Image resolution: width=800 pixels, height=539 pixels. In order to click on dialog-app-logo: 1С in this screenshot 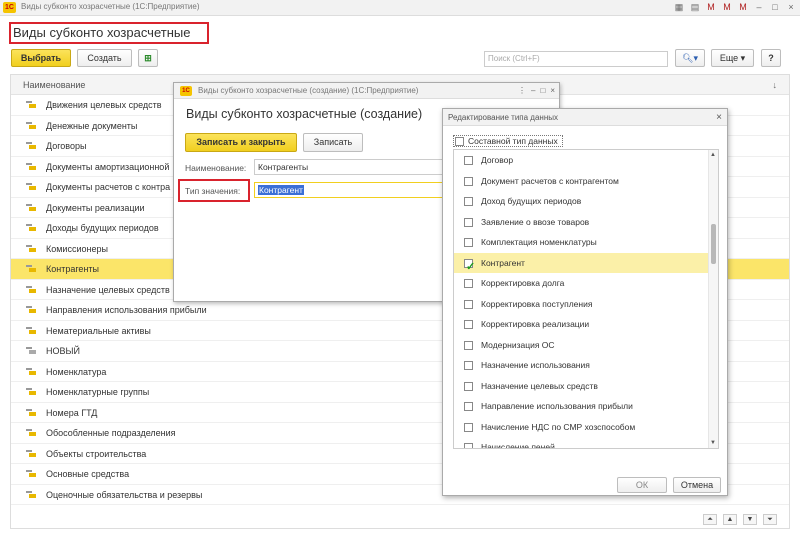, I will do `click(186, 91)`.